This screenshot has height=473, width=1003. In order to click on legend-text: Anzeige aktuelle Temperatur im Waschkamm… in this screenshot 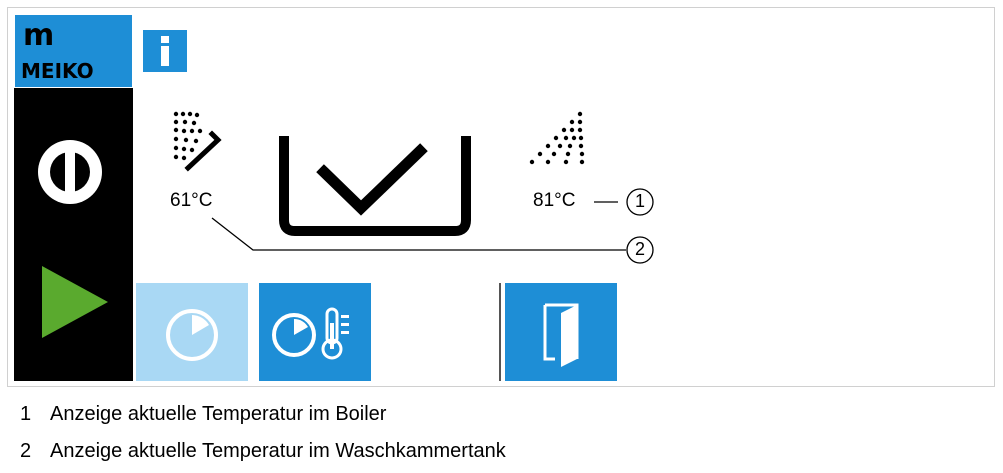, I will do `click(278, 451)`.